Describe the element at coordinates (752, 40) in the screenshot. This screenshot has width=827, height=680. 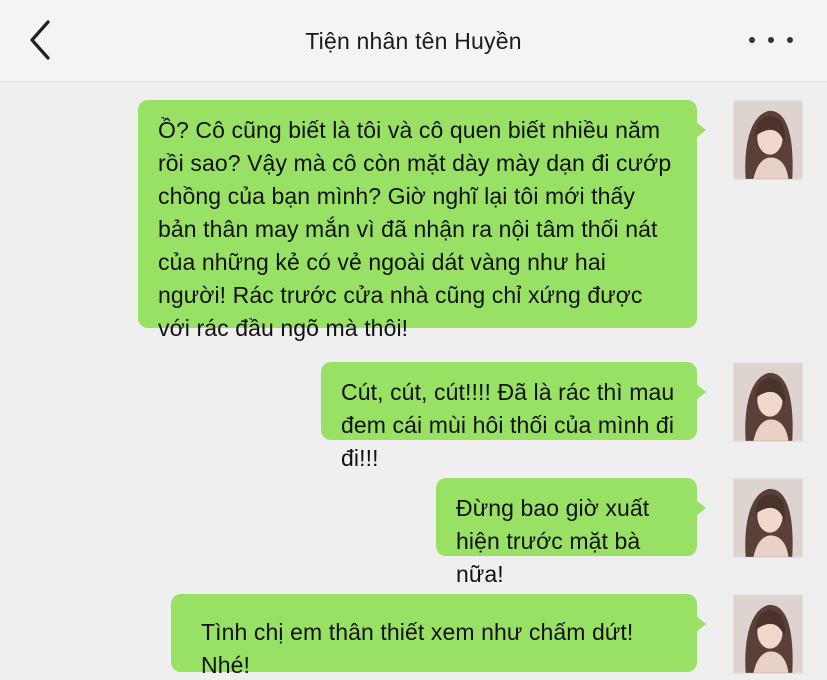
I see `more-horizontal-icon` at that location.